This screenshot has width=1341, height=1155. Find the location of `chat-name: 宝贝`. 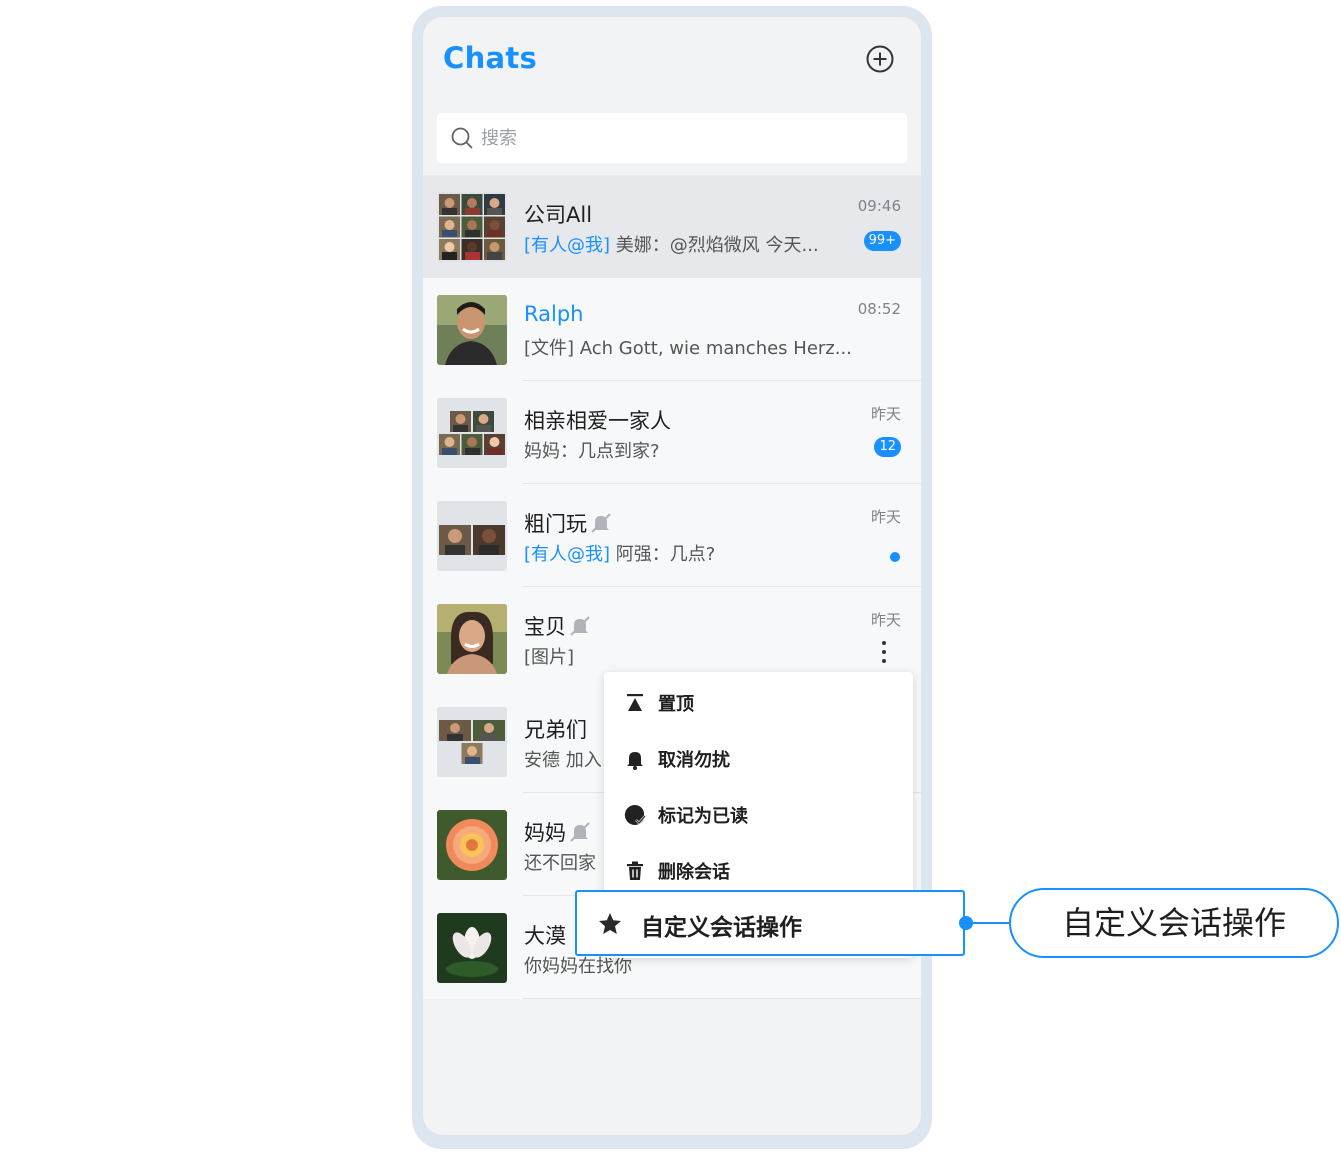

chat-name: 宝贝 is located at coordinates (558, 626).